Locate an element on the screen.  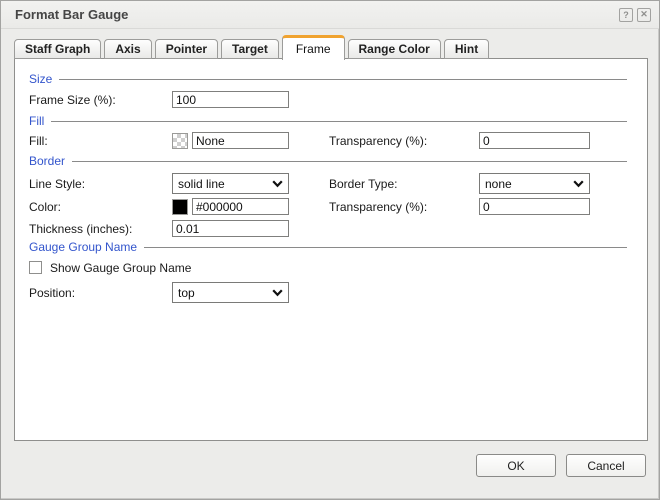
section-size-heading: Size is located at coordinates (41, 79).